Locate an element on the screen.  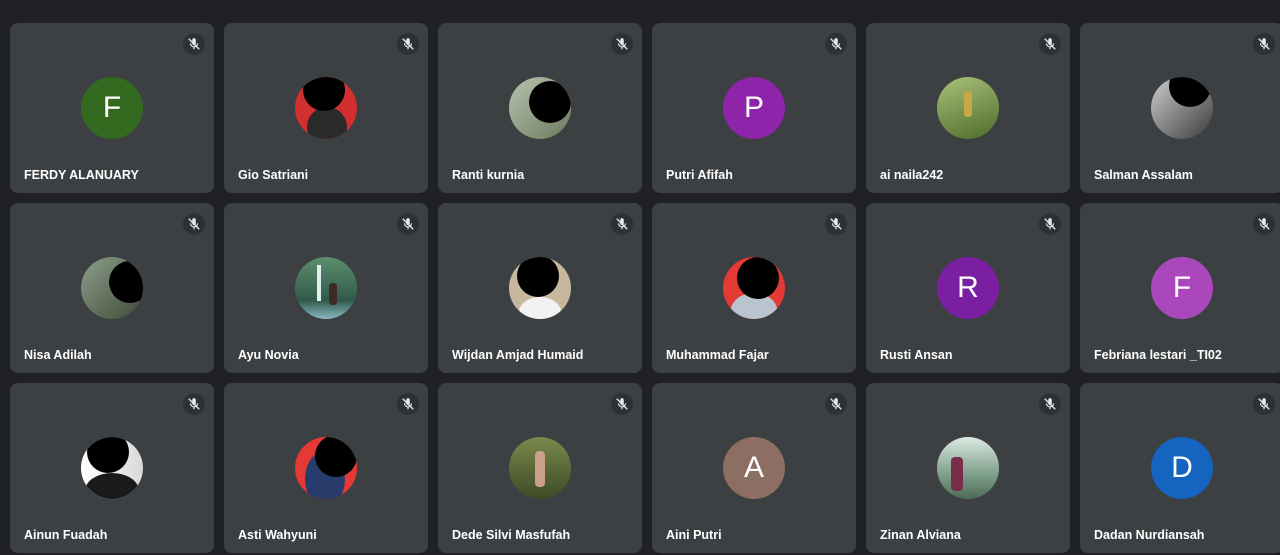
participant-tile: Gio Satriani is located at coordinates (326, 108).